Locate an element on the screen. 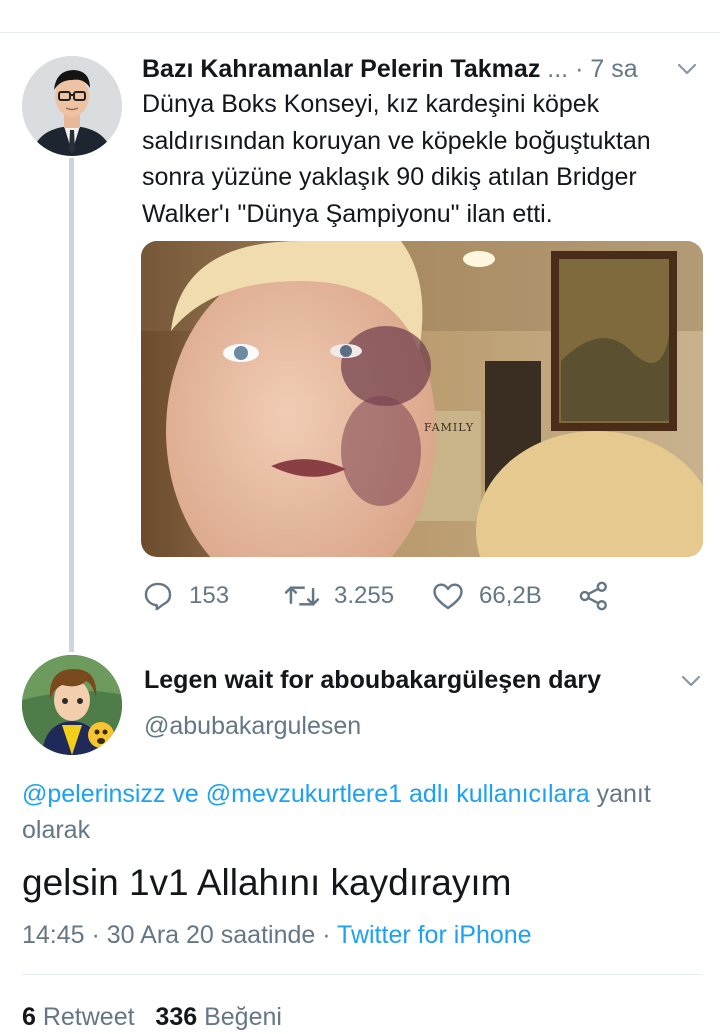 This screenshot has height=1034, width=720. thread-line is located at coordinates (71, 405).